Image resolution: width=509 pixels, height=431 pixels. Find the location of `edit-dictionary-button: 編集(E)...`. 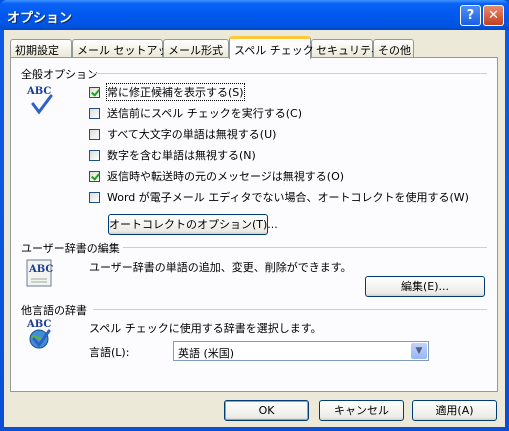

edit-dictionary-button: 編集(E)... is located at coordinates (425, 286).